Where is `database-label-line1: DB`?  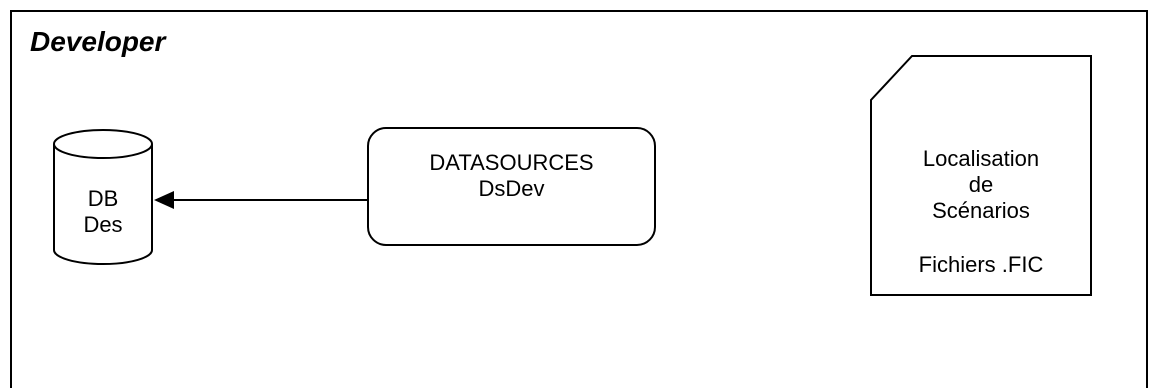
database-label-line1: DB is located at coordinates (103, 198).